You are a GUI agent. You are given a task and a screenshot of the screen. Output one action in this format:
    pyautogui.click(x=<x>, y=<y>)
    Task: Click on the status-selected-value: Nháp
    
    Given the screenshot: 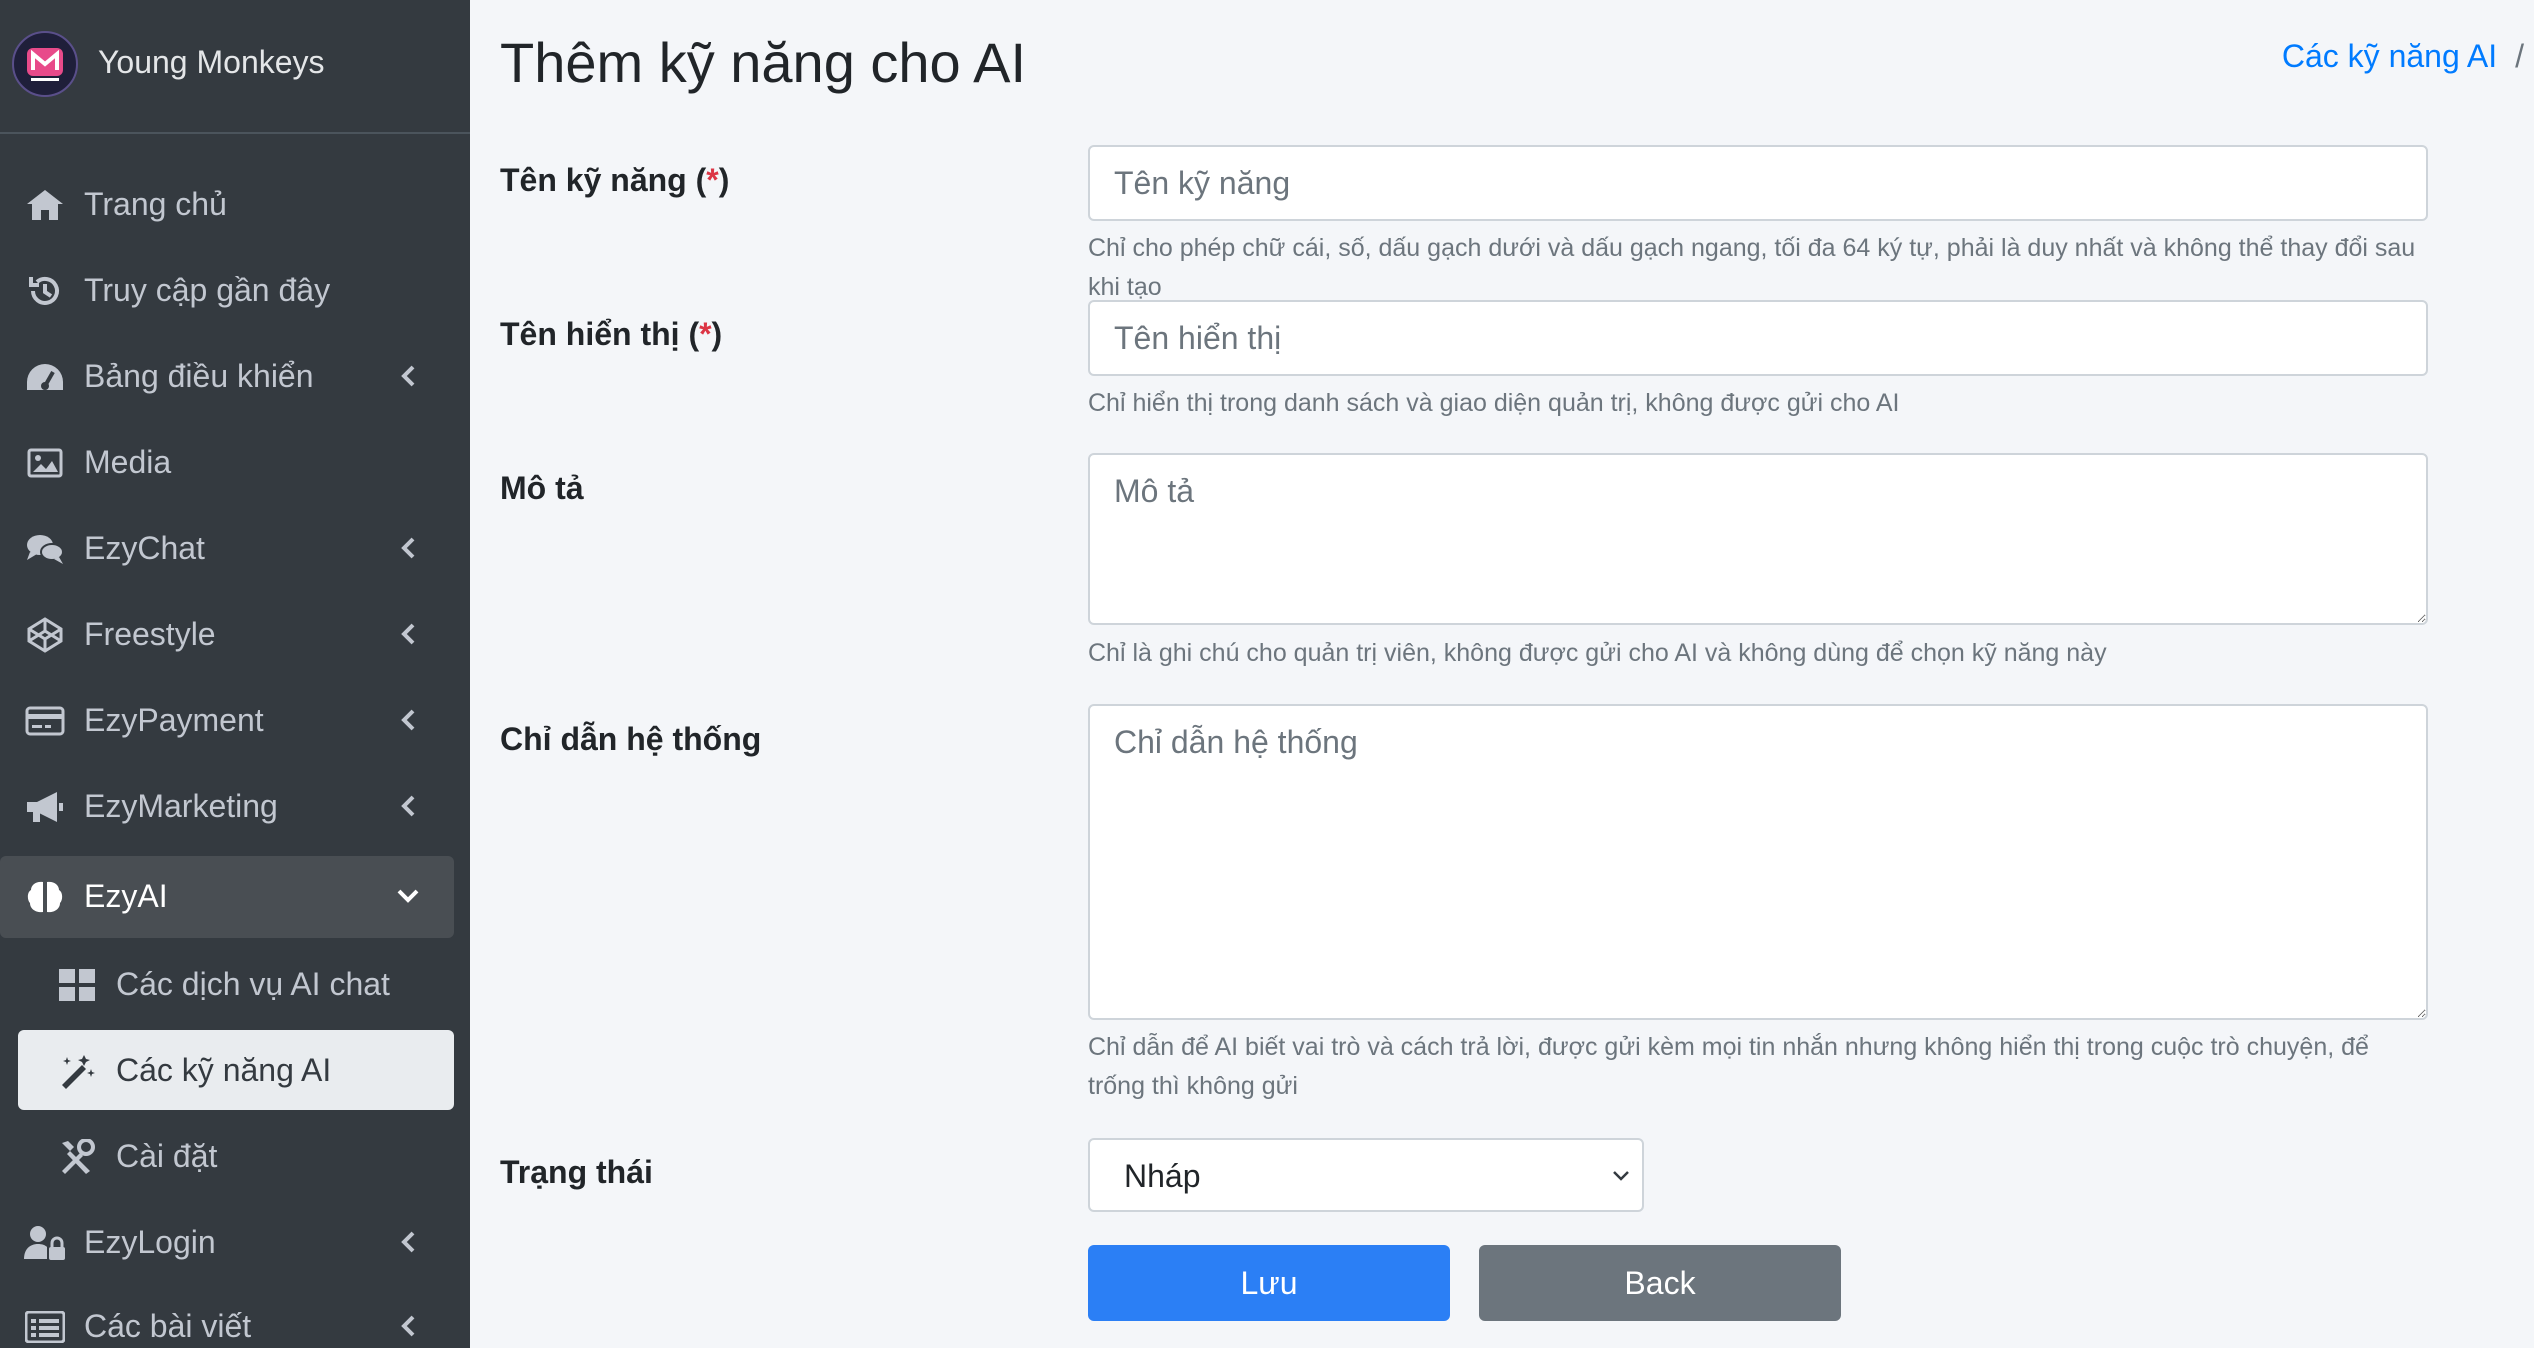 What is the action you would take?
    pyautogui.click(x=1162, y=1176)
    